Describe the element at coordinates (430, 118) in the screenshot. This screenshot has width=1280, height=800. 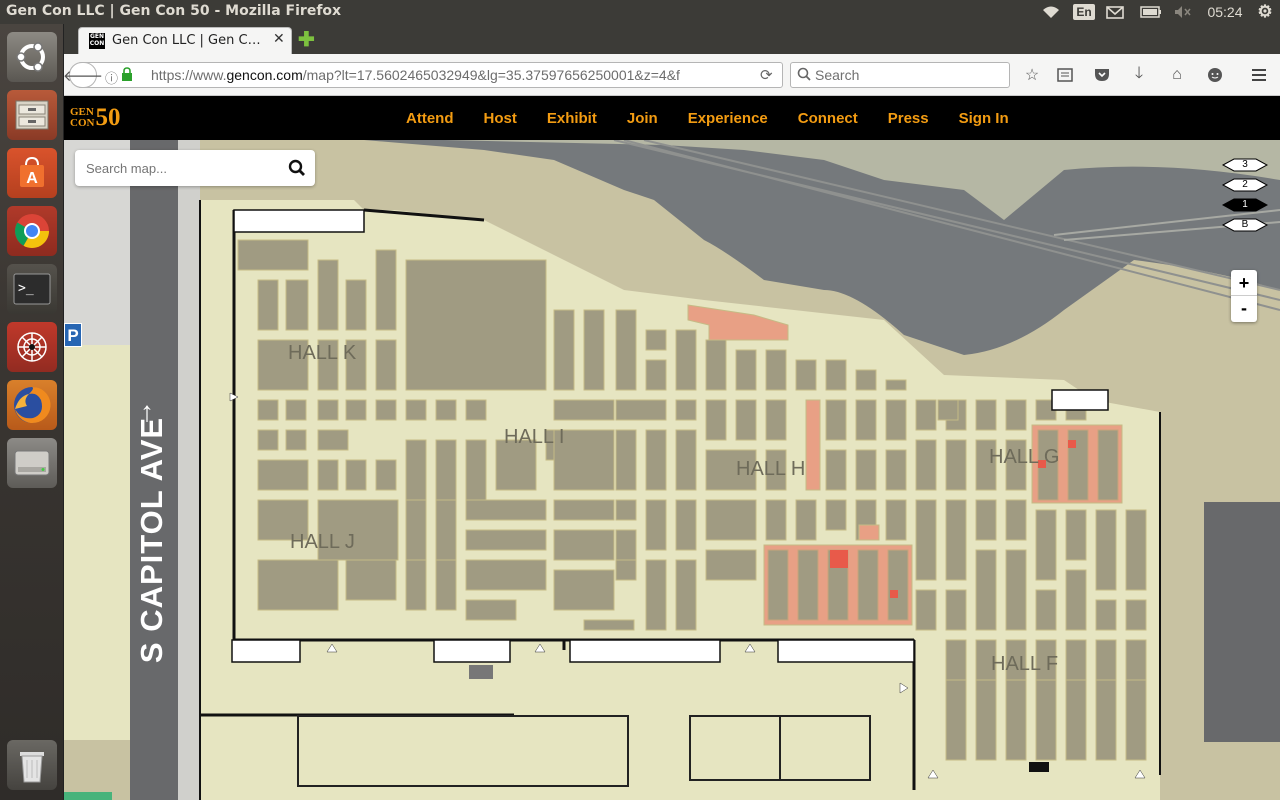
I see `nav-attend: Attend` at that location.